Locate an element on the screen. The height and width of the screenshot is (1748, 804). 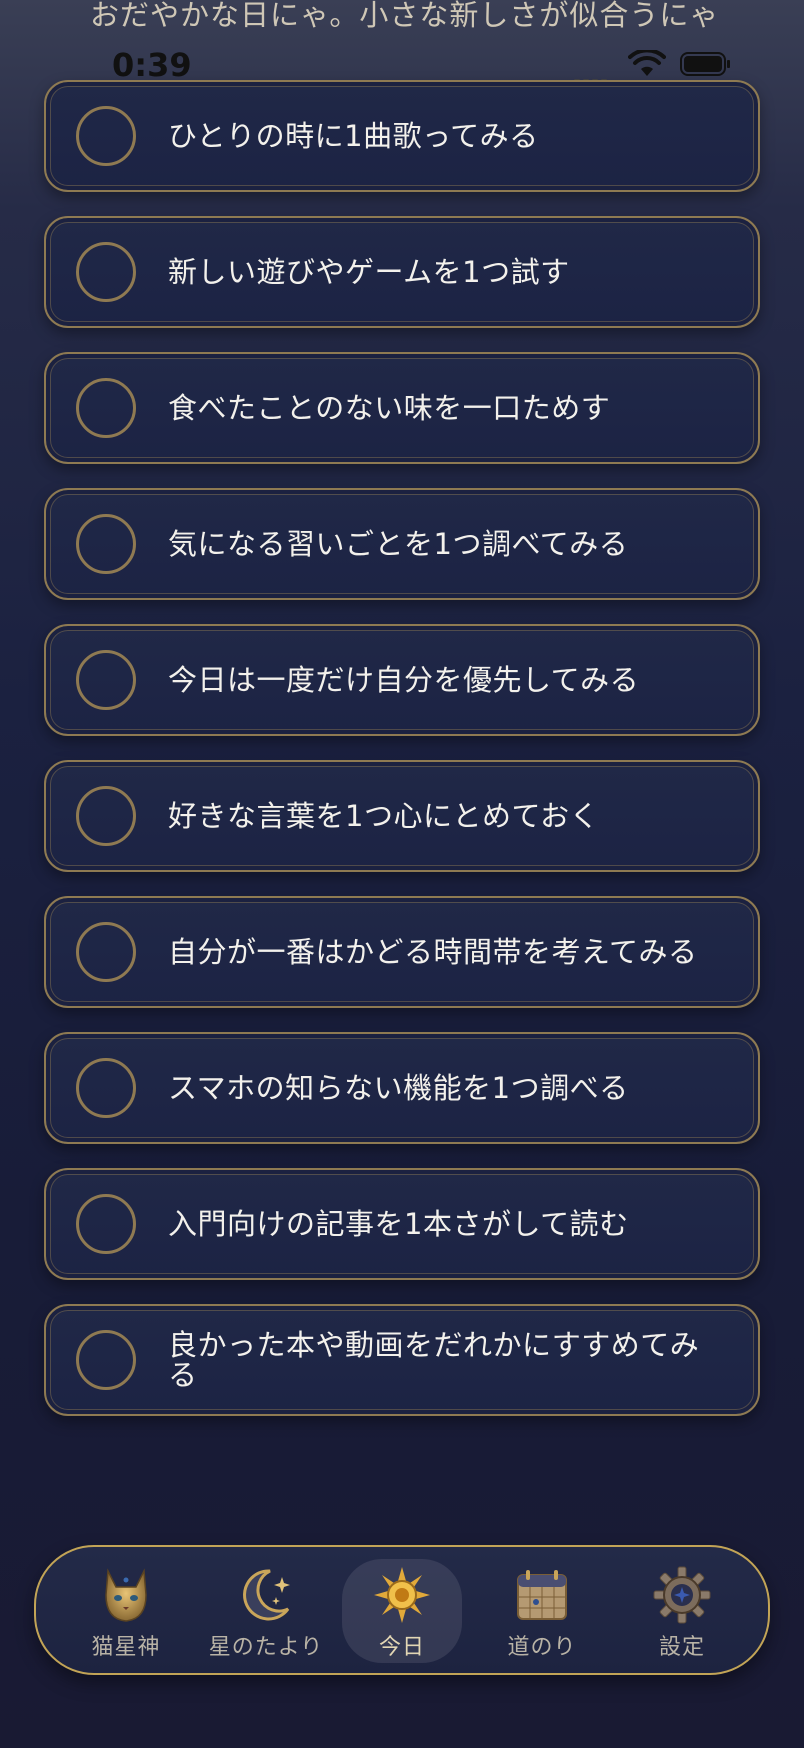
calendar-icon is located at coordinates (542, 1595).